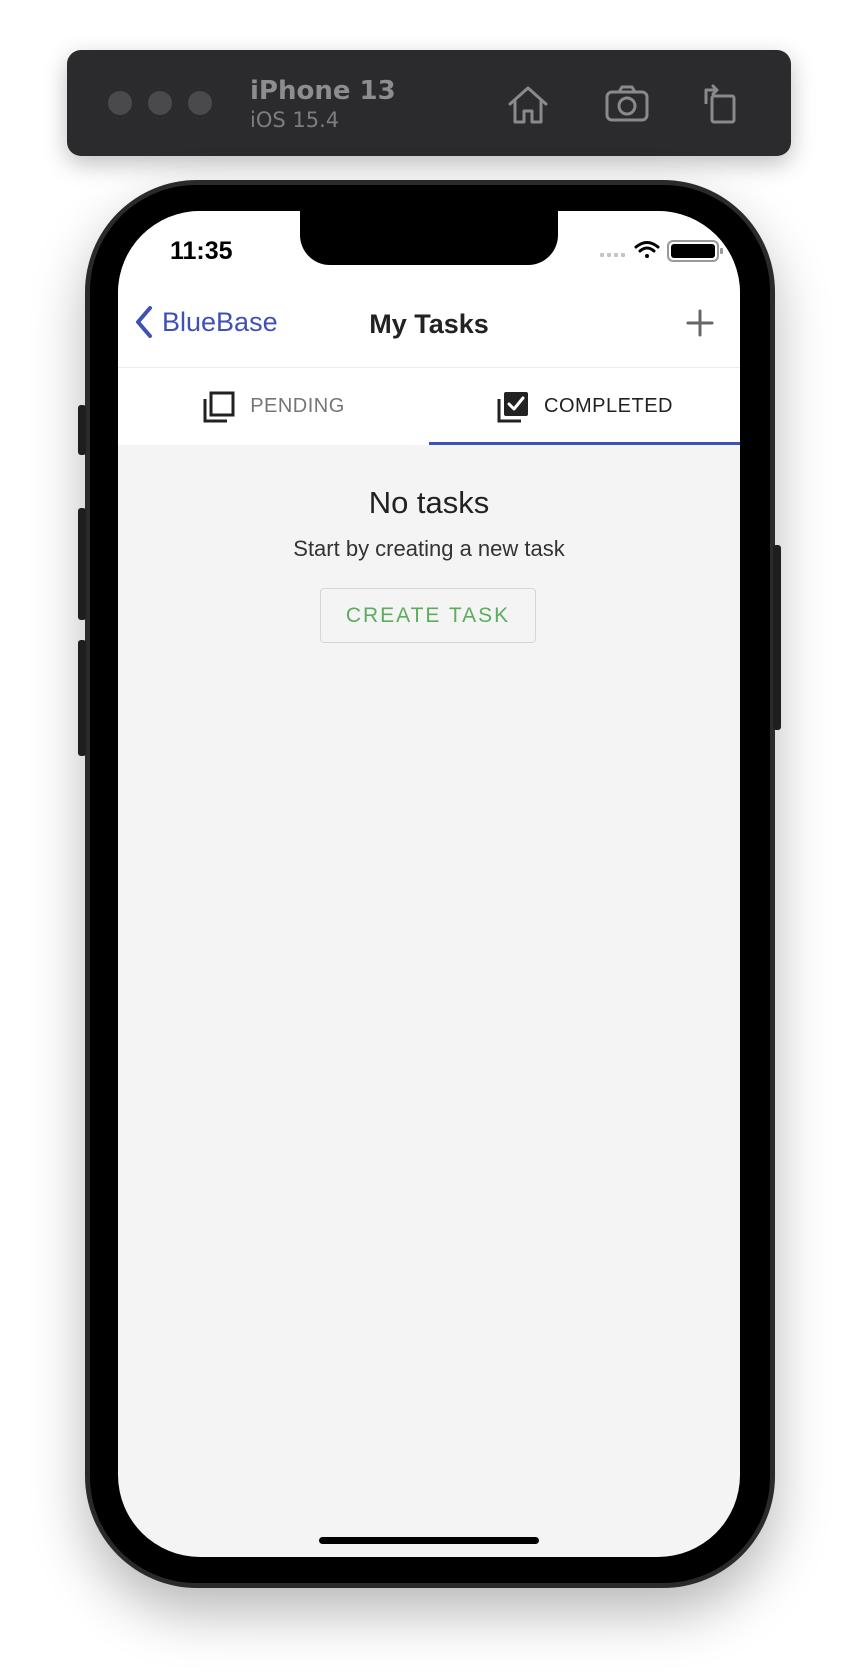 Image resolution: width=858 pixels, height=1676 pixels. Describe the element at coordinates (295, 120) in the screenshot. I see `os-version: iOS 15.4` at that location.